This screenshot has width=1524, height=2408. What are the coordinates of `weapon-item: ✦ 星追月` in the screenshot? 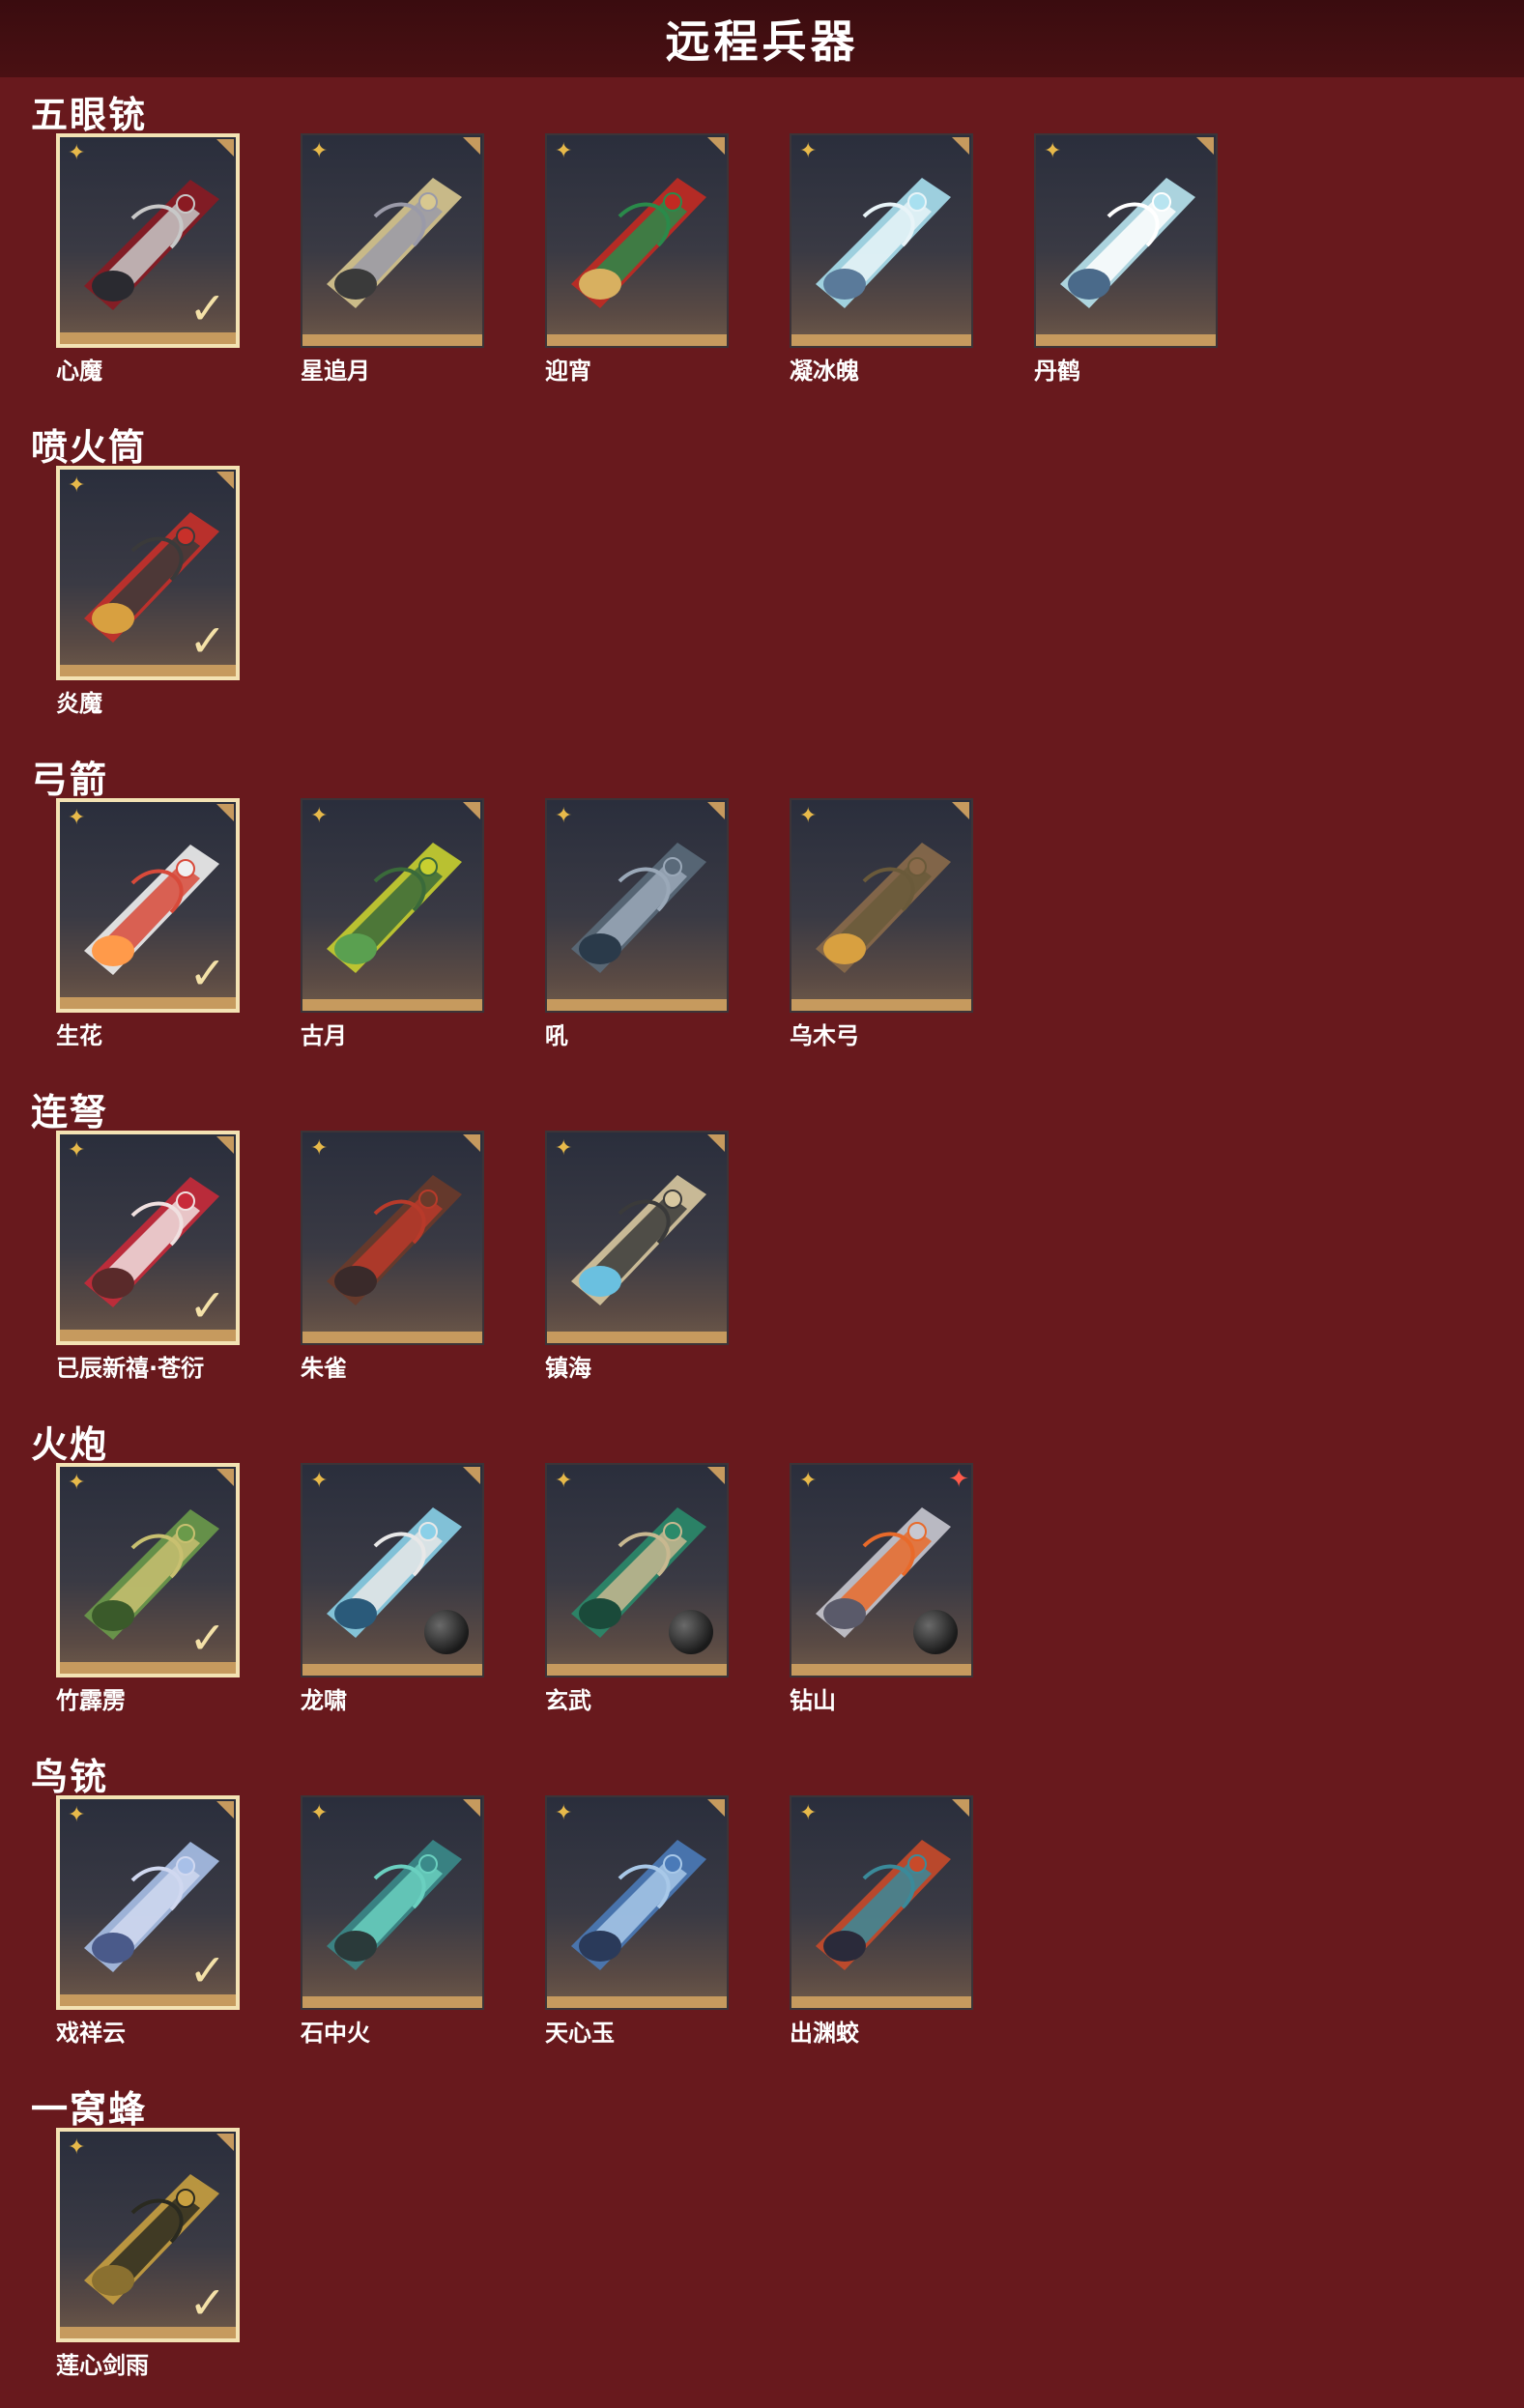 It's located at (395, 259).